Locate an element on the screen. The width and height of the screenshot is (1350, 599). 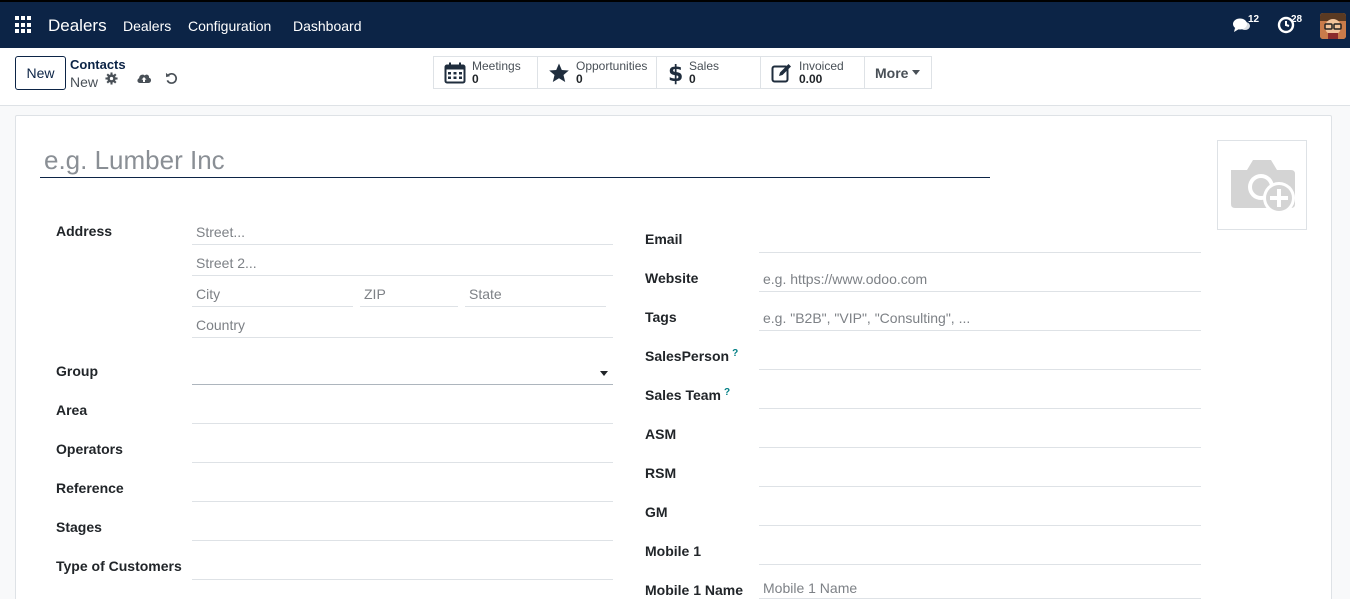
address-label: Address is located at coordinates (84, 231).